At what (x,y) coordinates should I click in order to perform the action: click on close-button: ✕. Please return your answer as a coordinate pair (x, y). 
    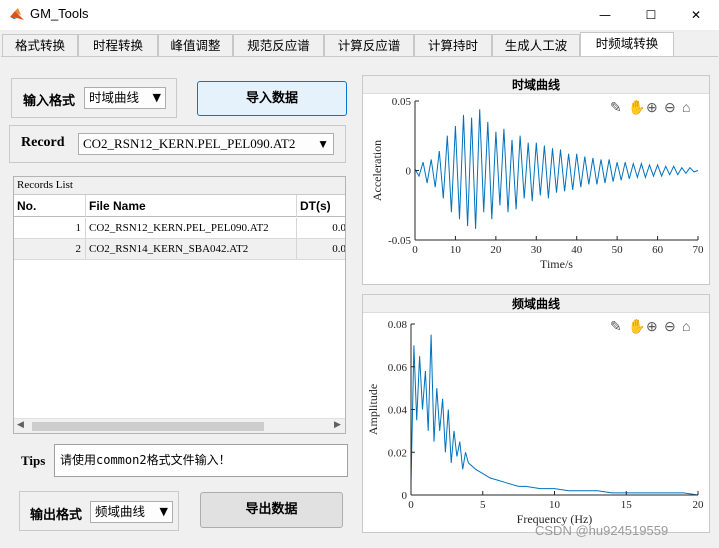
    Looking at the image, I should click on (696, 15).